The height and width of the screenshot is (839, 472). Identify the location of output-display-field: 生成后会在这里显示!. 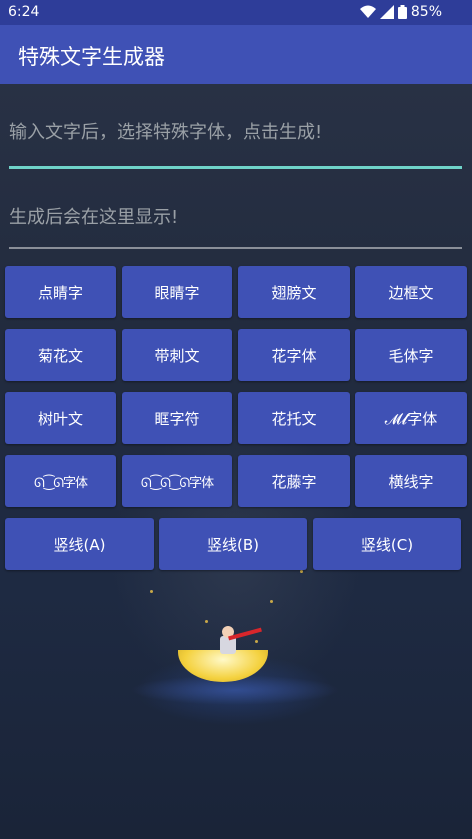
(235, 222).